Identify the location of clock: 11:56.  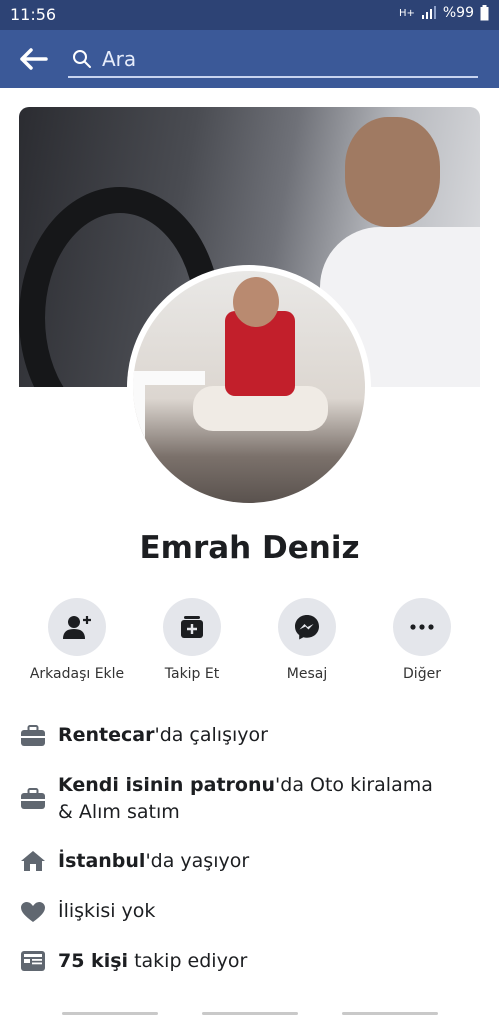
(33, 14).